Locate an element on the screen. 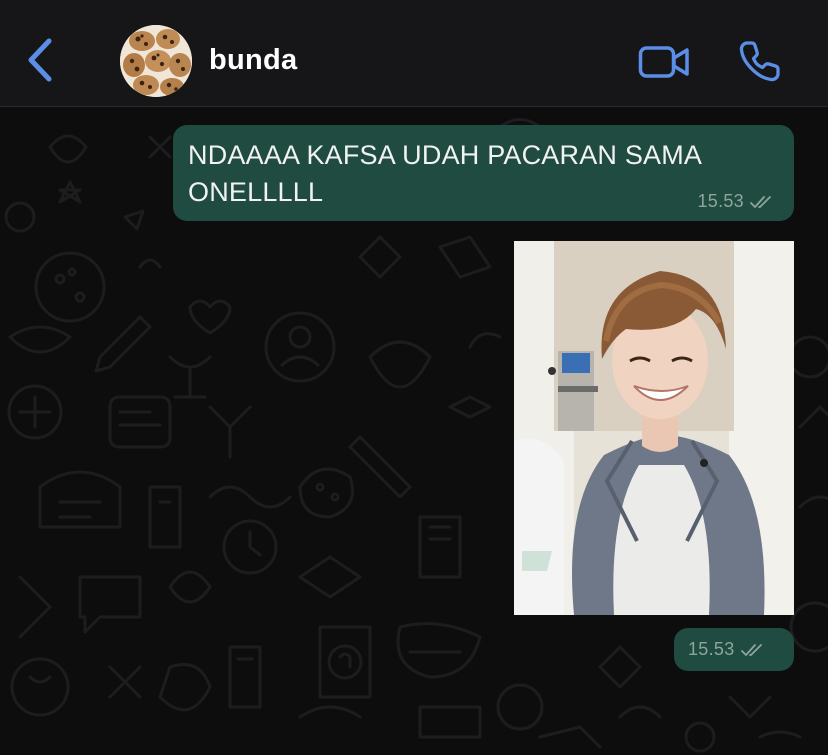  image-message-meta-bubble: 15.53 is located at coordinates (734, 649).